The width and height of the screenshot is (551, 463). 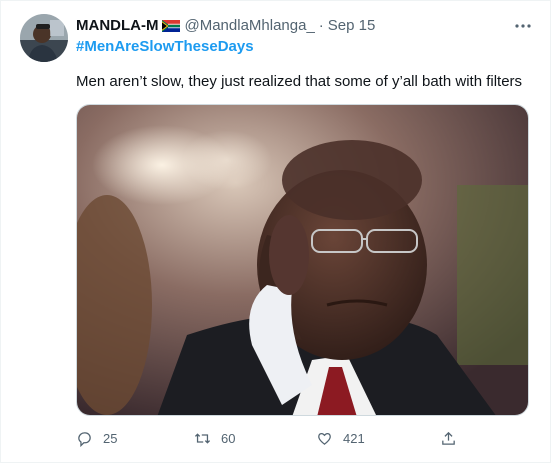 I want to click on reply-button: 25, so click(x=96, y=438).